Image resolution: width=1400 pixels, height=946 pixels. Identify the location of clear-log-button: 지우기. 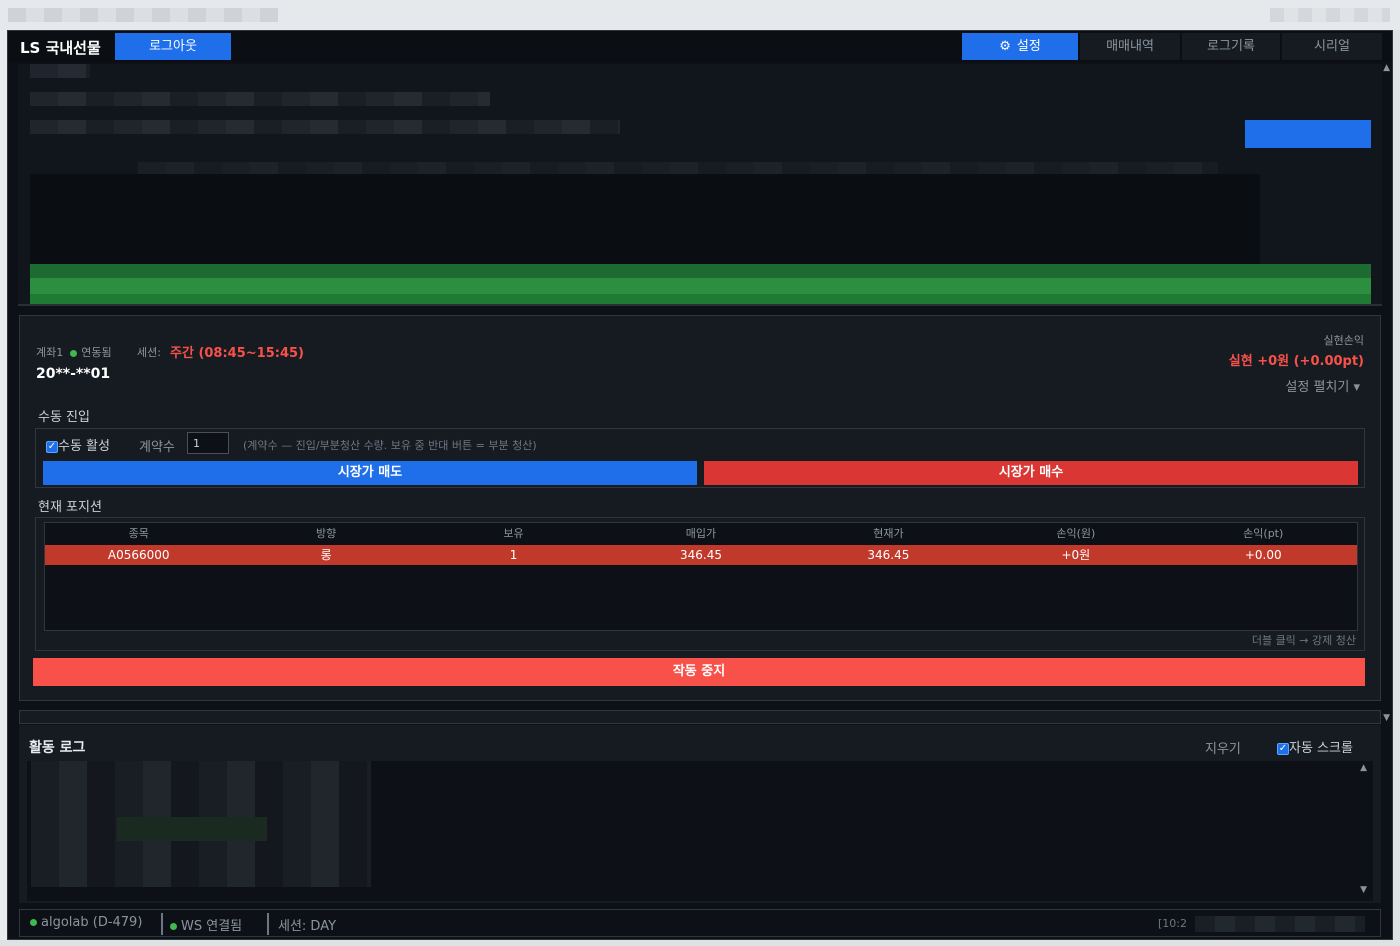
(1223, 747).